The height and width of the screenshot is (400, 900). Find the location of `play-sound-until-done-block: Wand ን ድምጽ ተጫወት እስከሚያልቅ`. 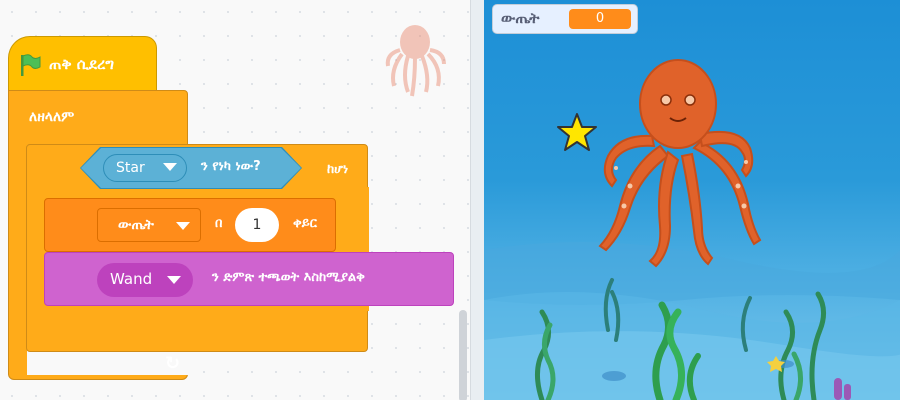

play-sound-until-done-block: Wand ን ድምጽ ተጫወት እስከሚያልቅ is located at coordinates (249, 279).